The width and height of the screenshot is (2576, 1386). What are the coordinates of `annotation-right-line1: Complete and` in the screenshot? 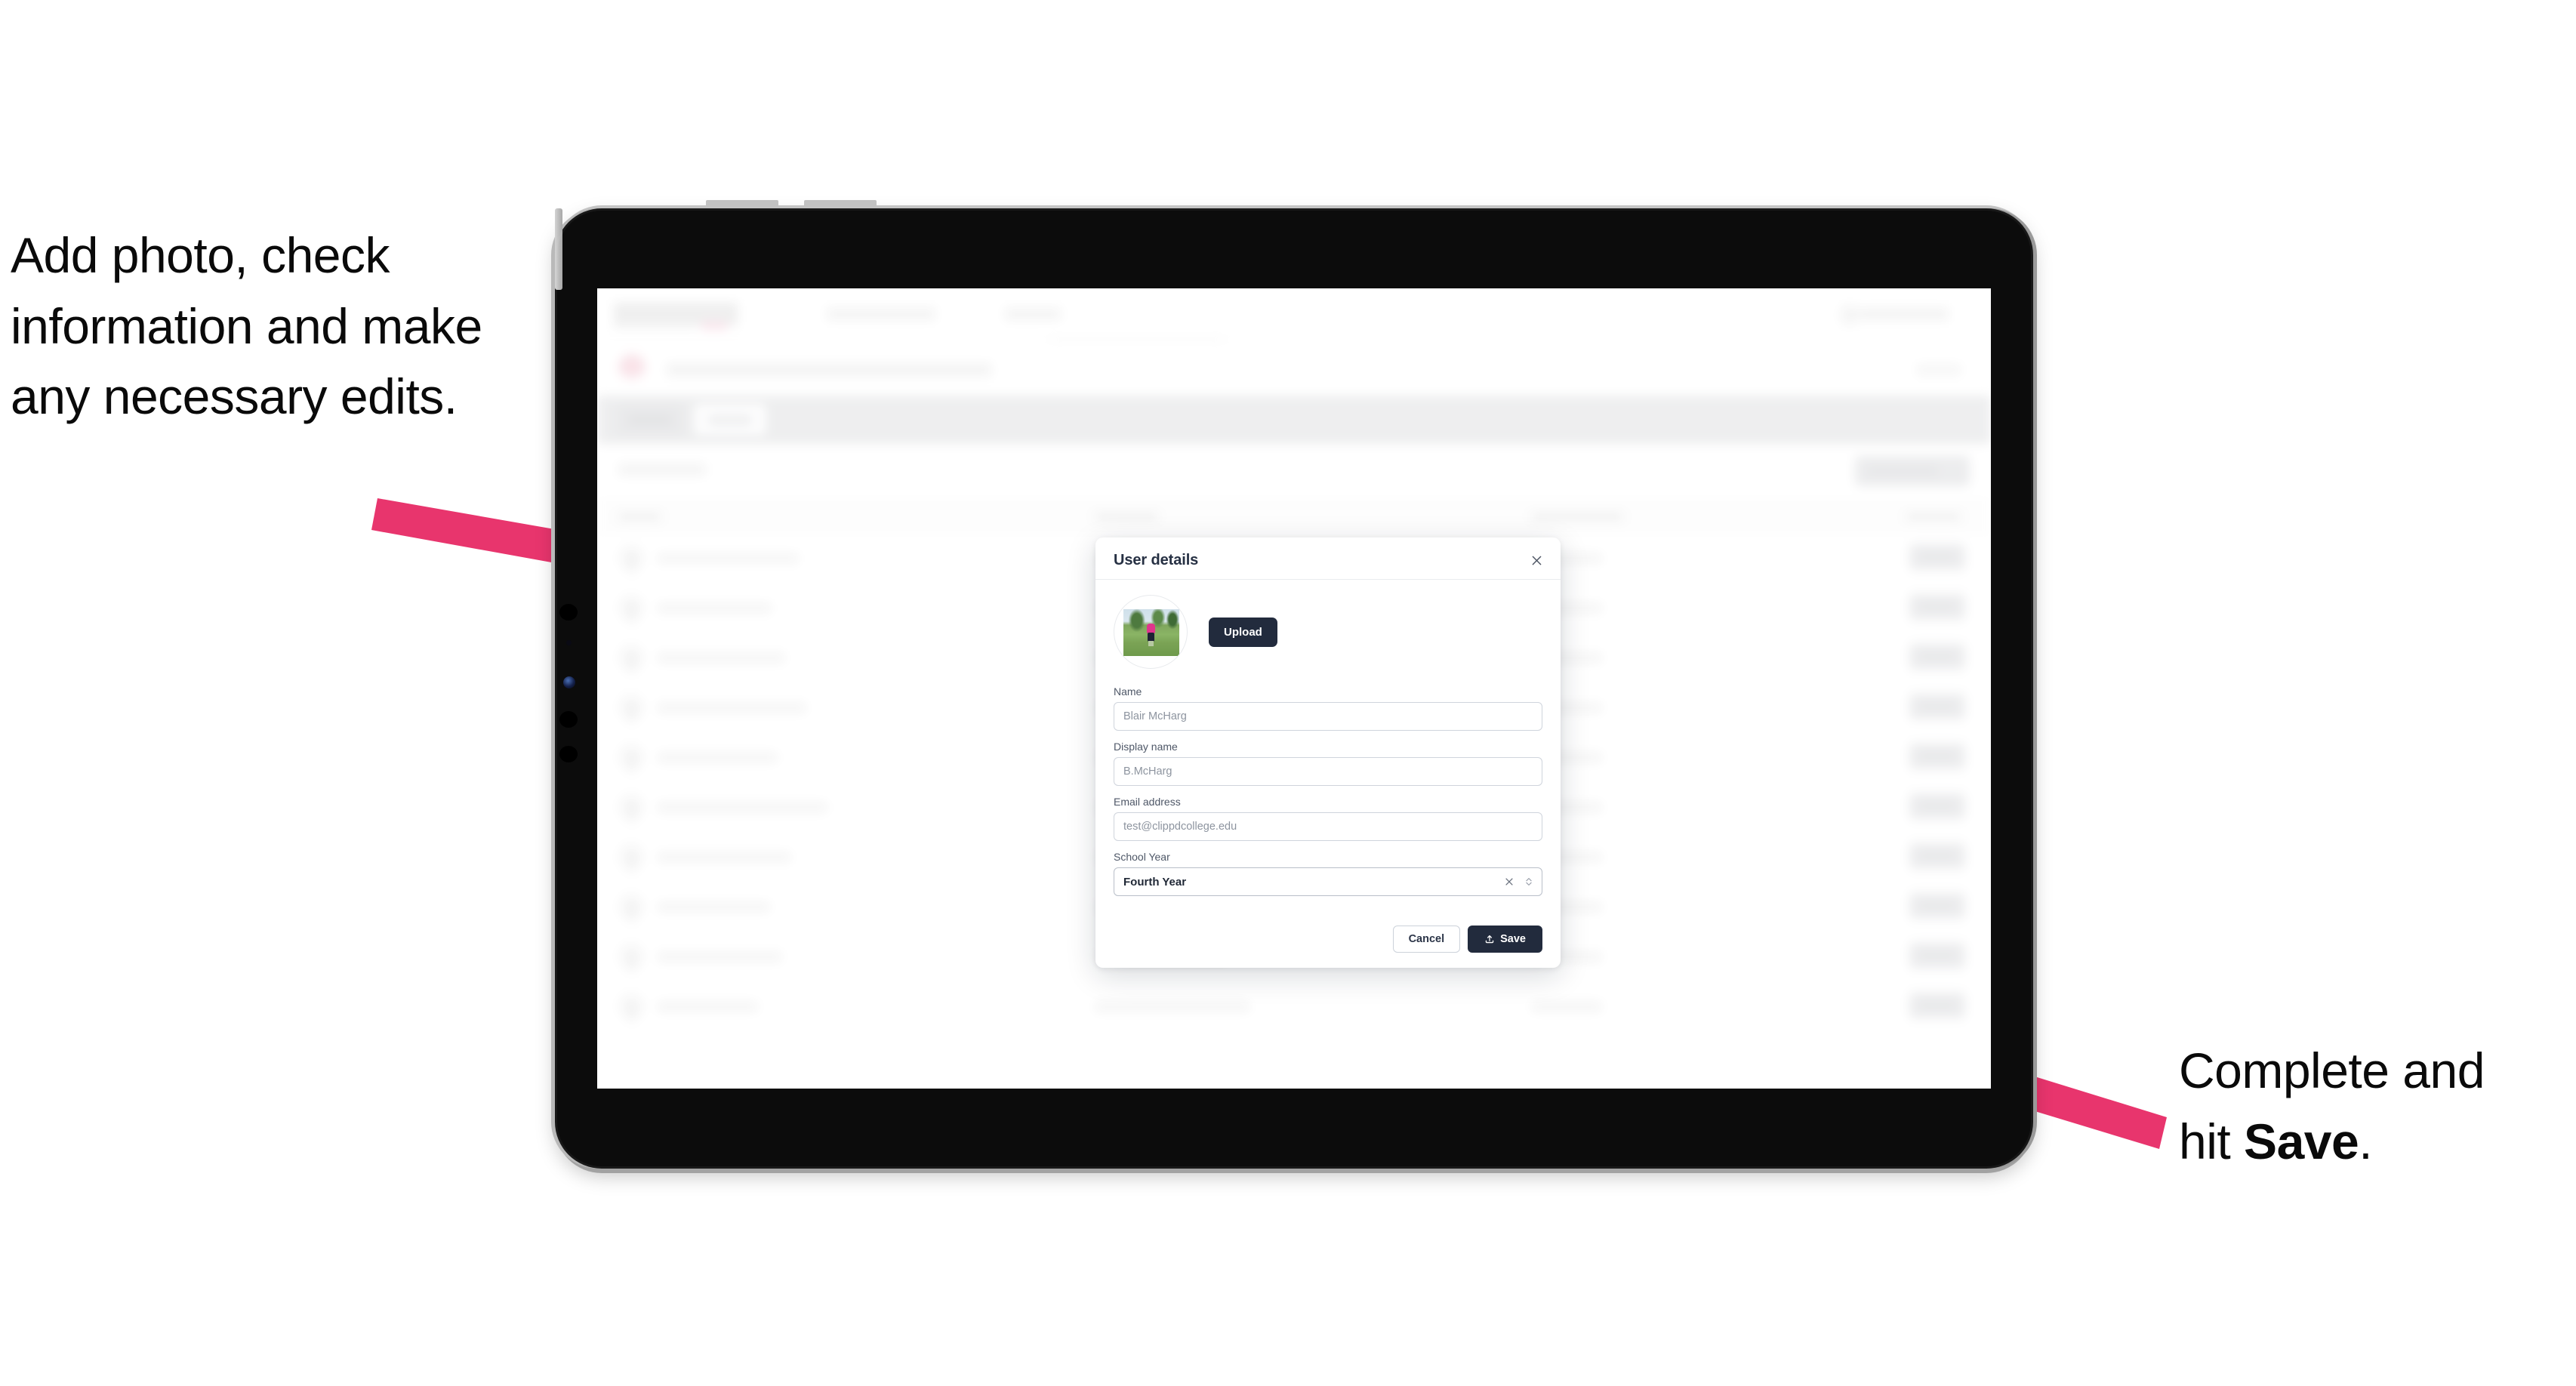 It's located at (2332, 1070).